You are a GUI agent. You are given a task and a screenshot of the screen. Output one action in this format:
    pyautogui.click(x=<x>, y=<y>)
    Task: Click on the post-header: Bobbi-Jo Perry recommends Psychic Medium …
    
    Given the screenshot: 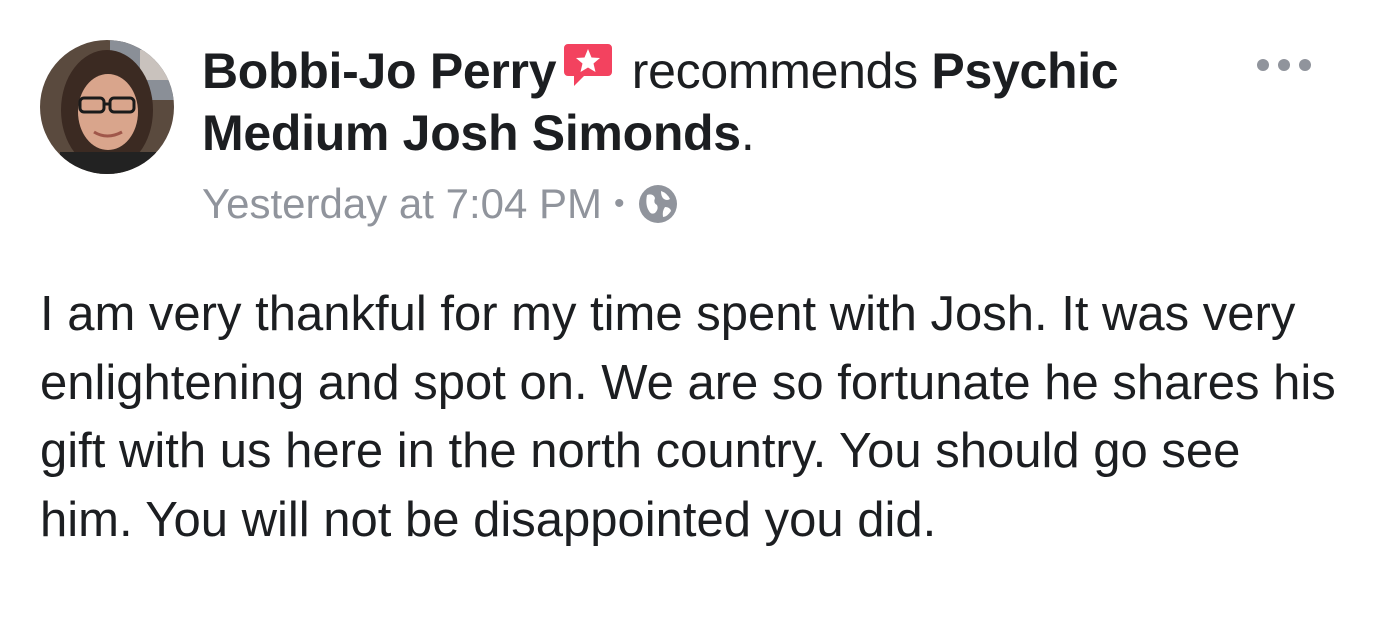 What is the action you would take?
    pyautogui.click(x=702, y=102)
    